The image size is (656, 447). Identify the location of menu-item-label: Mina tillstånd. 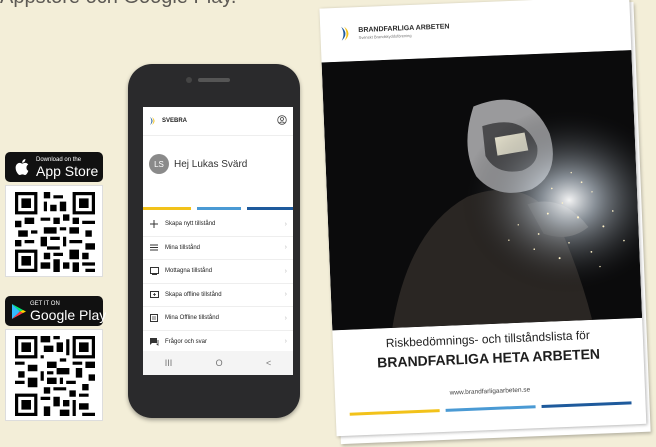
(183, 247).